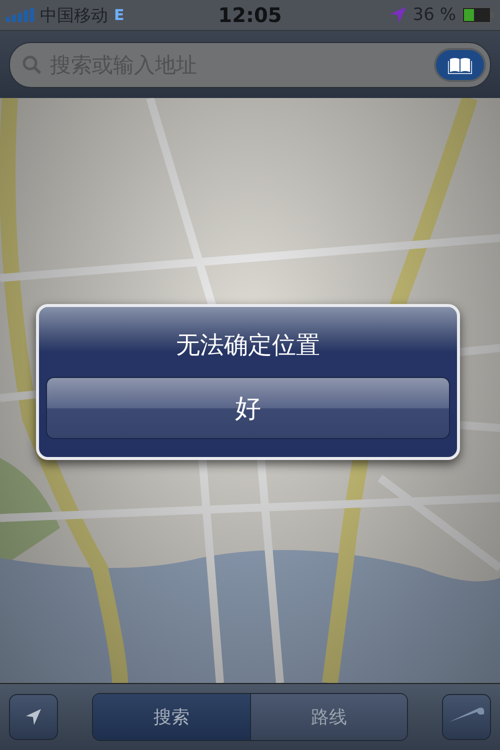 The height and width of the screenshot is (750, 500). Describe the element at coordinates (20, 15) in the screenshot. I see `signal-icon` at that location.